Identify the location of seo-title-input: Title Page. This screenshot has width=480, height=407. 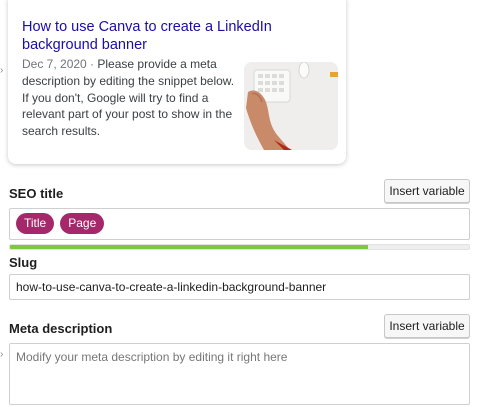
(239, 224).